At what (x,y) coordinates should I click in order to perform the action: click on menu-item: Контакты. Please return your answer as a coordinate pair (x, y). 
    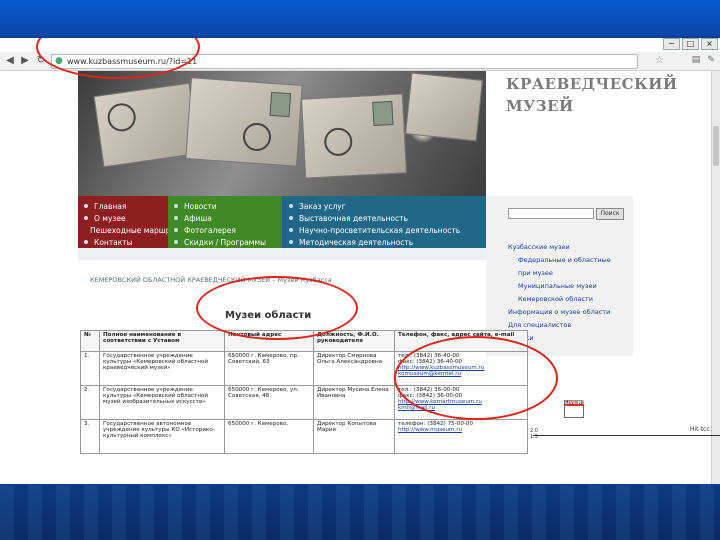
    Looking at the image, I should click on (123, 242).